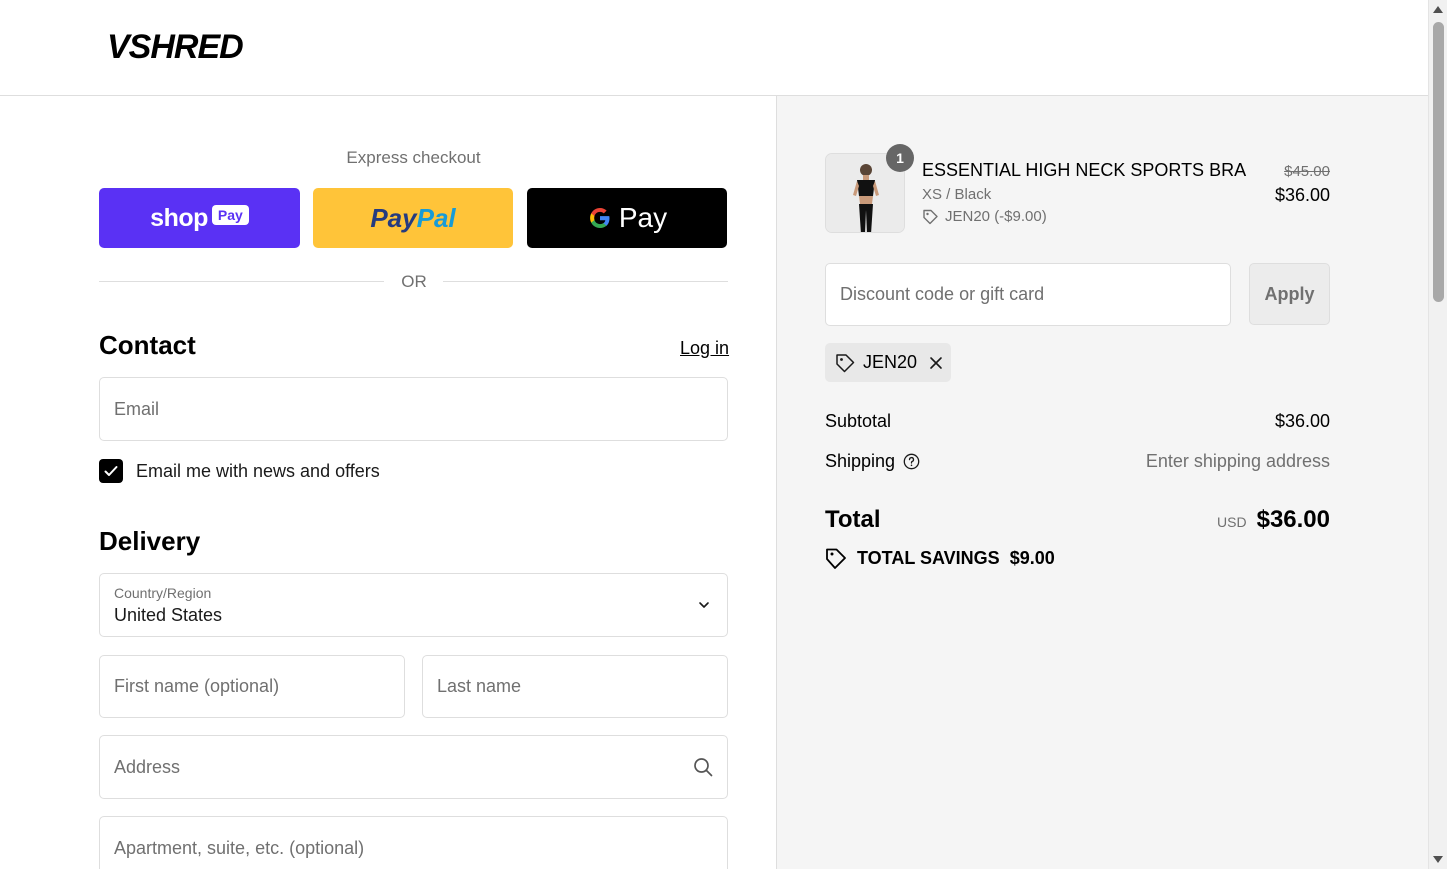  I want to click on country-value: United States, so click(168, 615).